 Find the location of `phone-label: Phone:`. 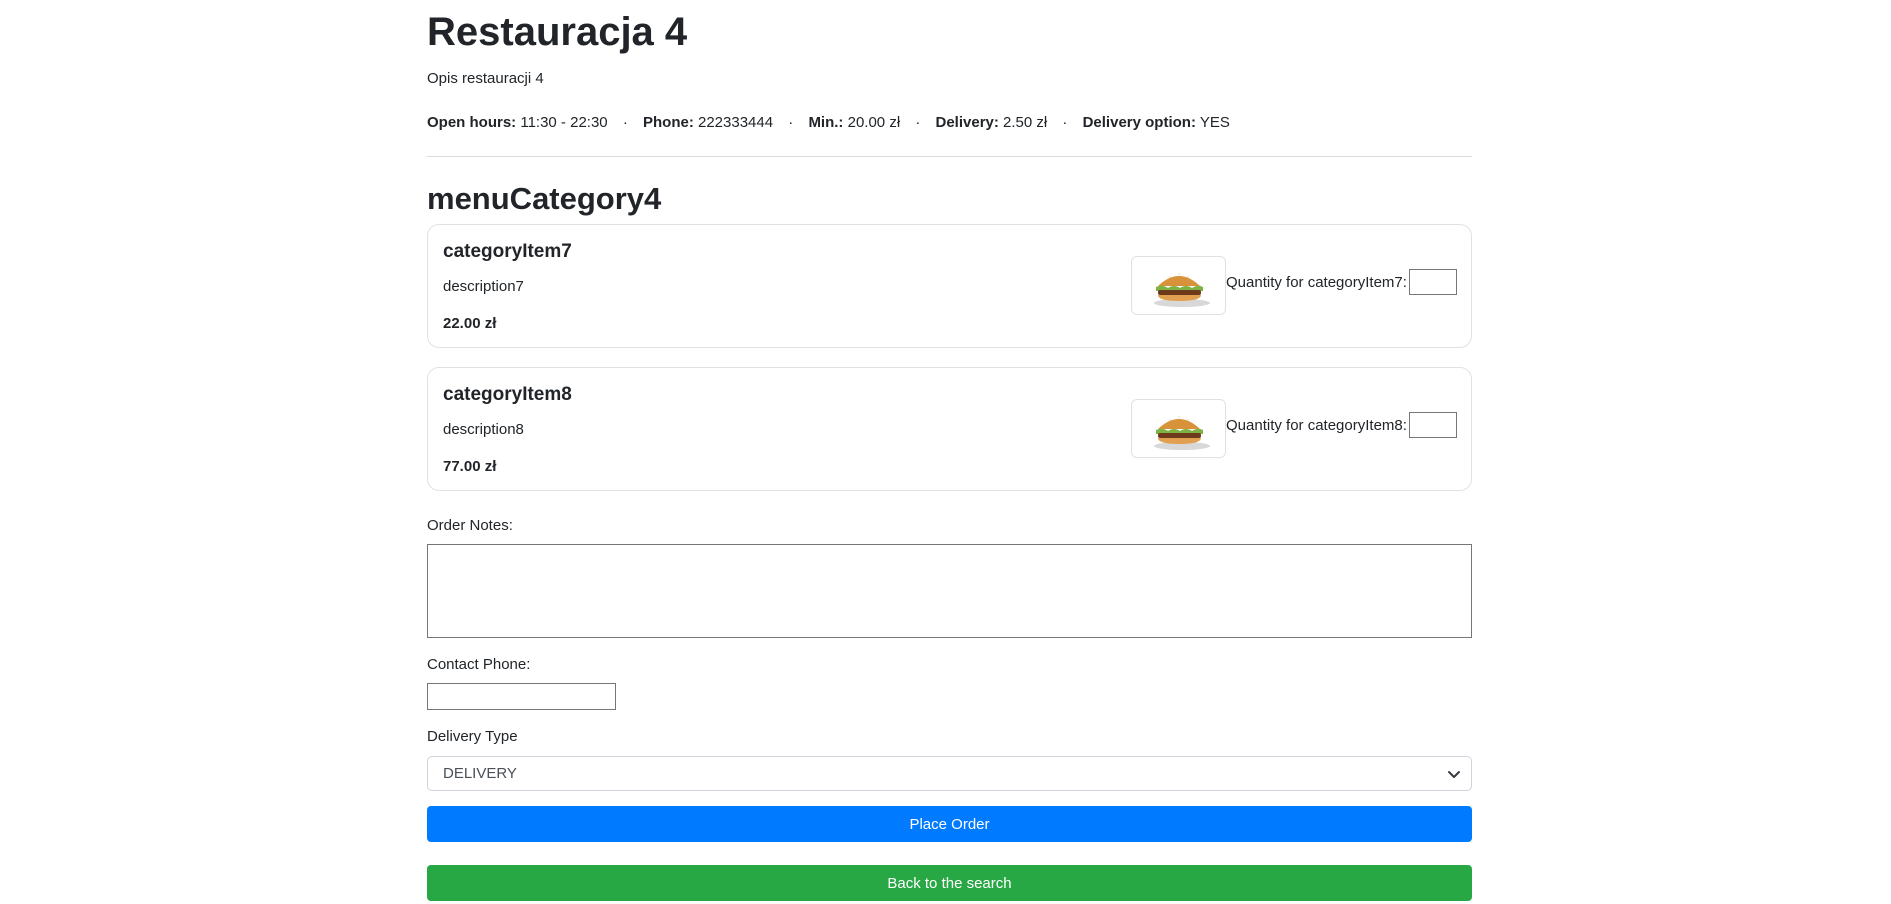

phone-label: Phone: is located at coordinates (668, 122).